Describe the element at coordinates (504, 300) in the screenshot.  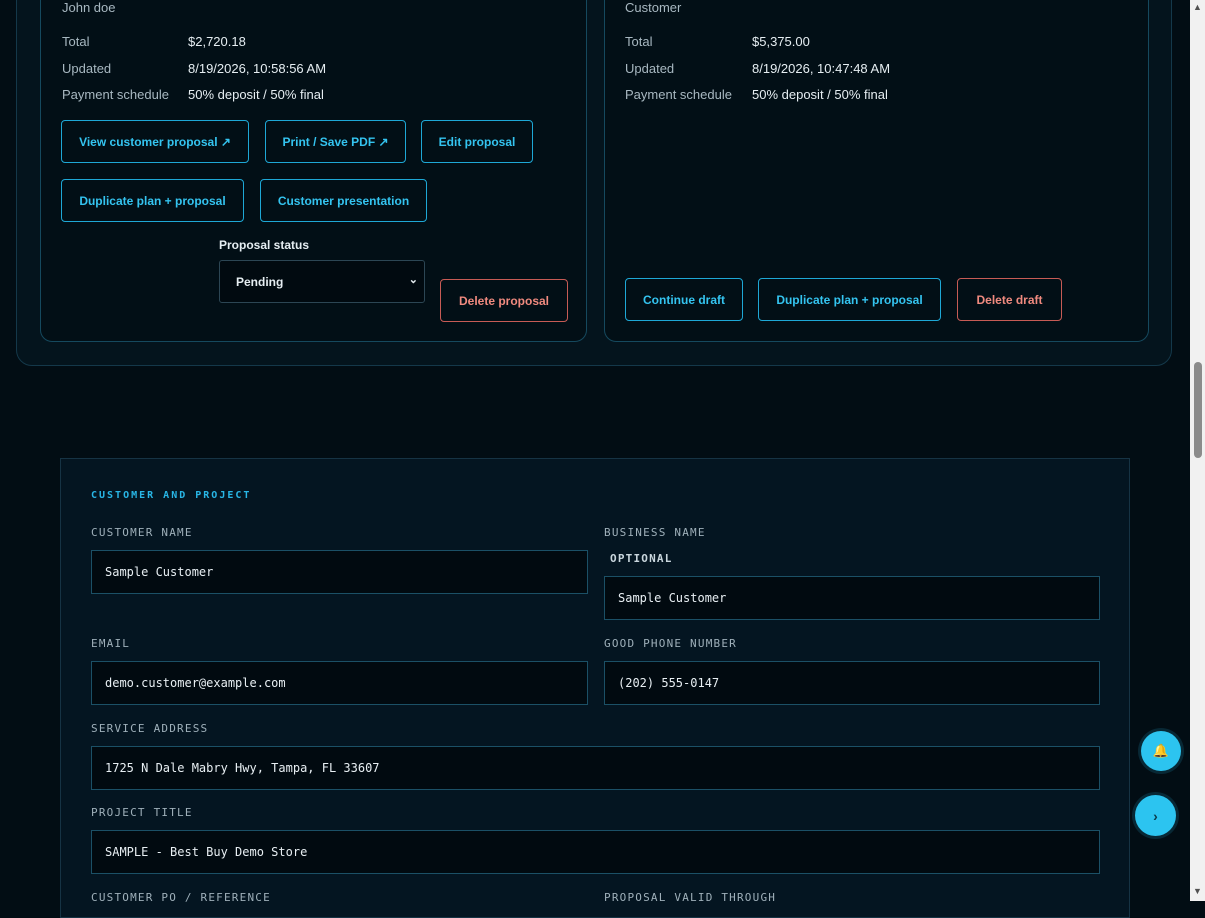
I see `delete-proposal-button: Delete proposal` at that location.